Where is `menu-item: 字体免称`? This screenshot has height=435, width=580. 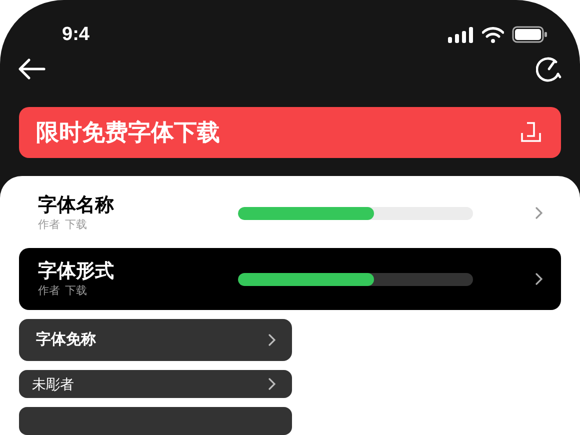 menu-item: 字体免称 is located at coordinates (155, 340).